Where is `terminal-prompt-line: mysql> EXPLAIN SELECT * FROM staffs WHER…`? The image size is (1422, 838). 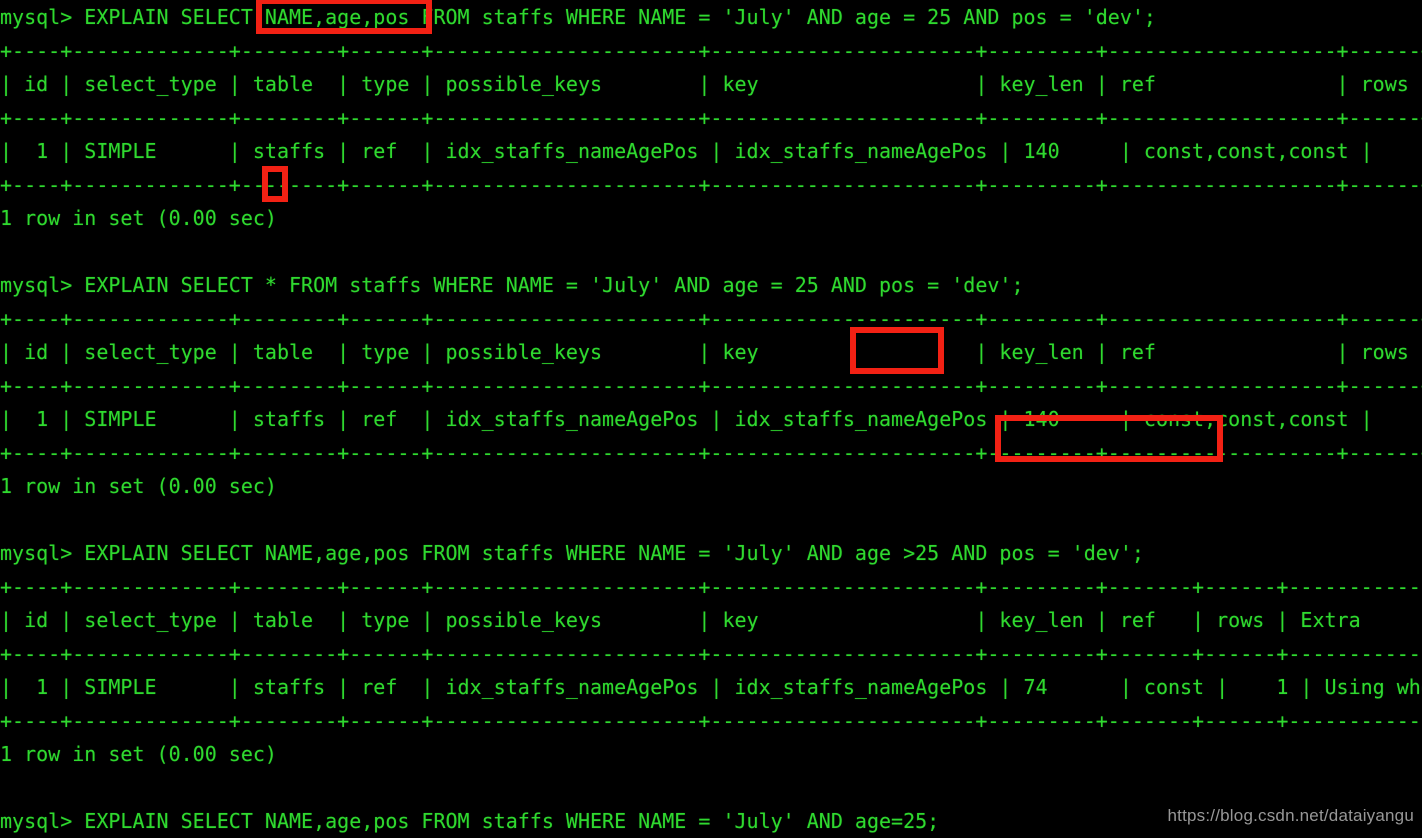 terminal-prompt-line: mysql> EXPLAIN SELECT * FROM staffs WHER… is located at coordinates (512, 285).